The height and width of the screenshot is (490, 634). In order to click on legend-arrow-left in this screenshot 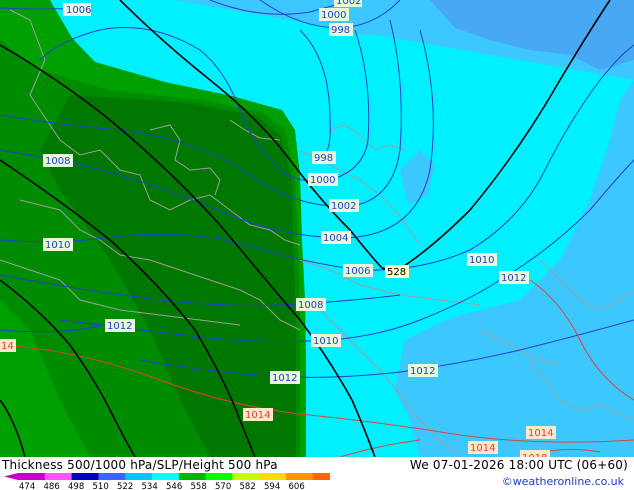, I will do `click(11, 476)`.